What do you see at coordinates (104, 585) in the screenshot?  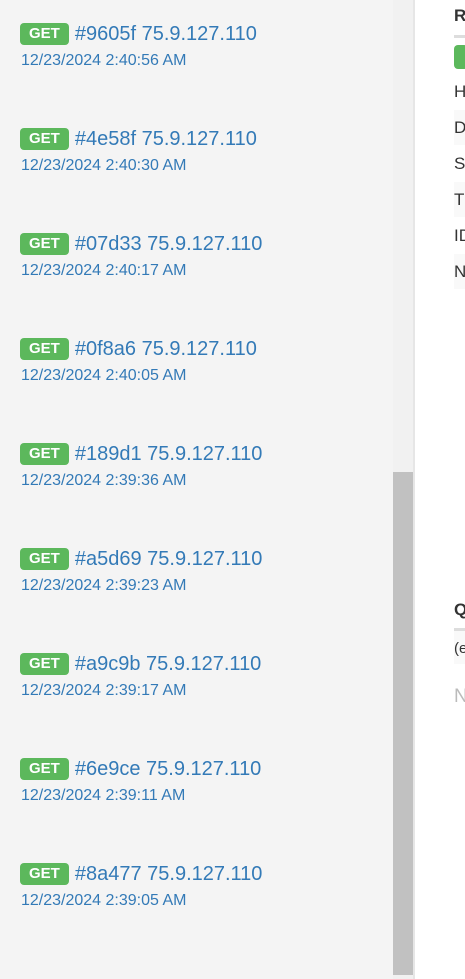 I see `request-timestamp: 12/23/2024 2:39:23 AM` at bounding box center [104, 585].